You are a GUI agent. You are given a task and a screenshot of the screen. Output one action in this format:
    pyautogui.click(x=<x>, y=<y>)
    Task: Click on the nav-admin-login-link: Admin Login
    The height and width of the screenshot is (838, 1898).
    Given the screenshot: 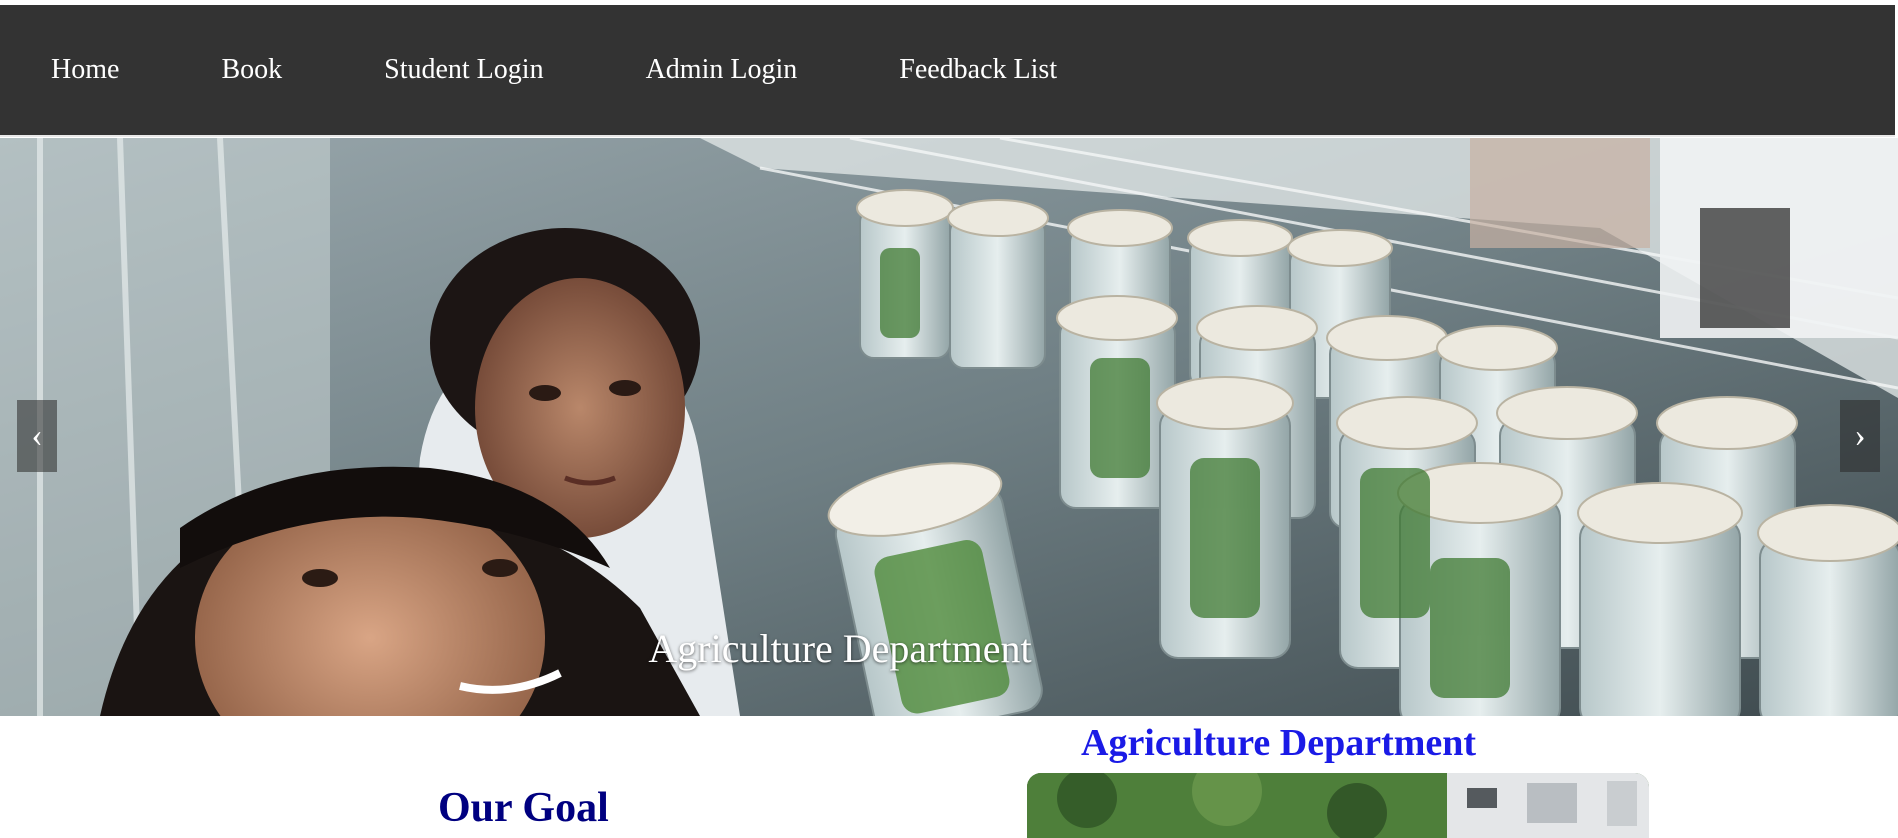 What is the action you would take?
    pyautogui.click(x=722, y=70)
    